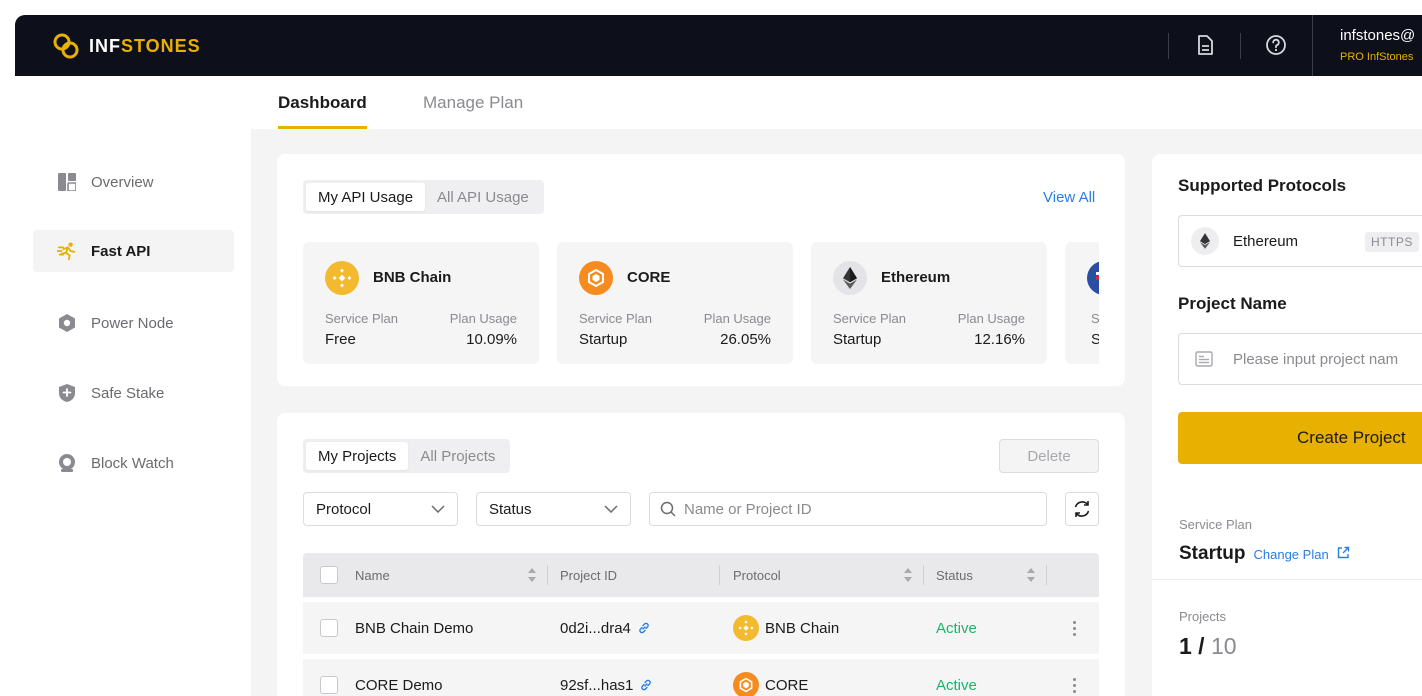 This screenshot has height=696, width=1422. Describe the element at coordinates (787, 685) in the screenshot. I see `protocol-name: CORE` at that location.